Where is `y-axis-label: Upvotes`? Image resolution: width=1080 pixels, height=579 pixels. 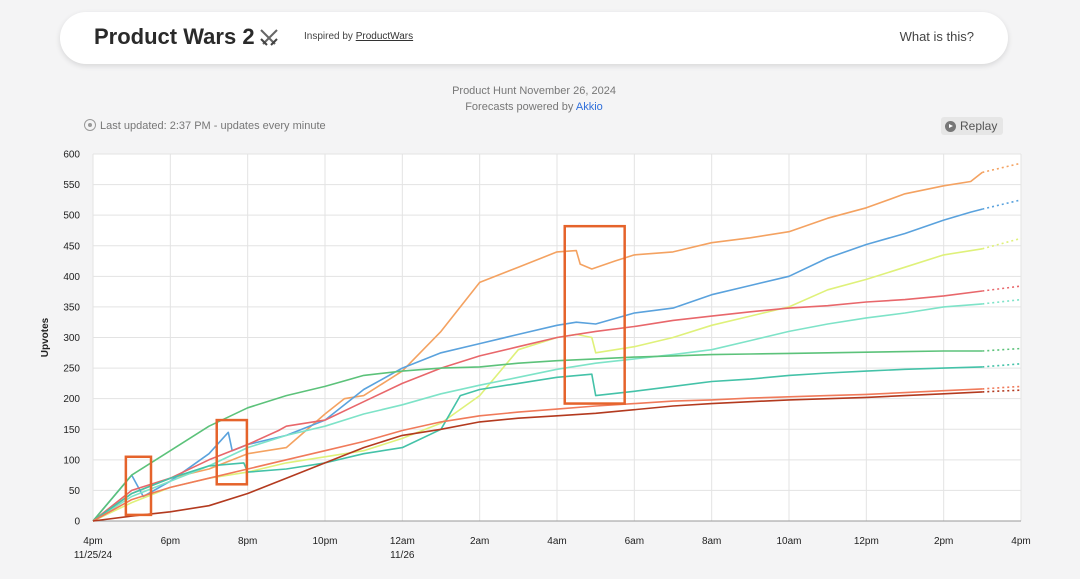
y-axis-label: Upvotes is located at coordinates (45, 337).